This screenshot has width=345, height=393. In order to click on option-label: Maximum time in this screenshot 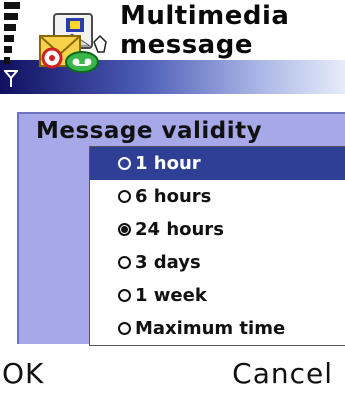, I will do `click(210, 328)`.